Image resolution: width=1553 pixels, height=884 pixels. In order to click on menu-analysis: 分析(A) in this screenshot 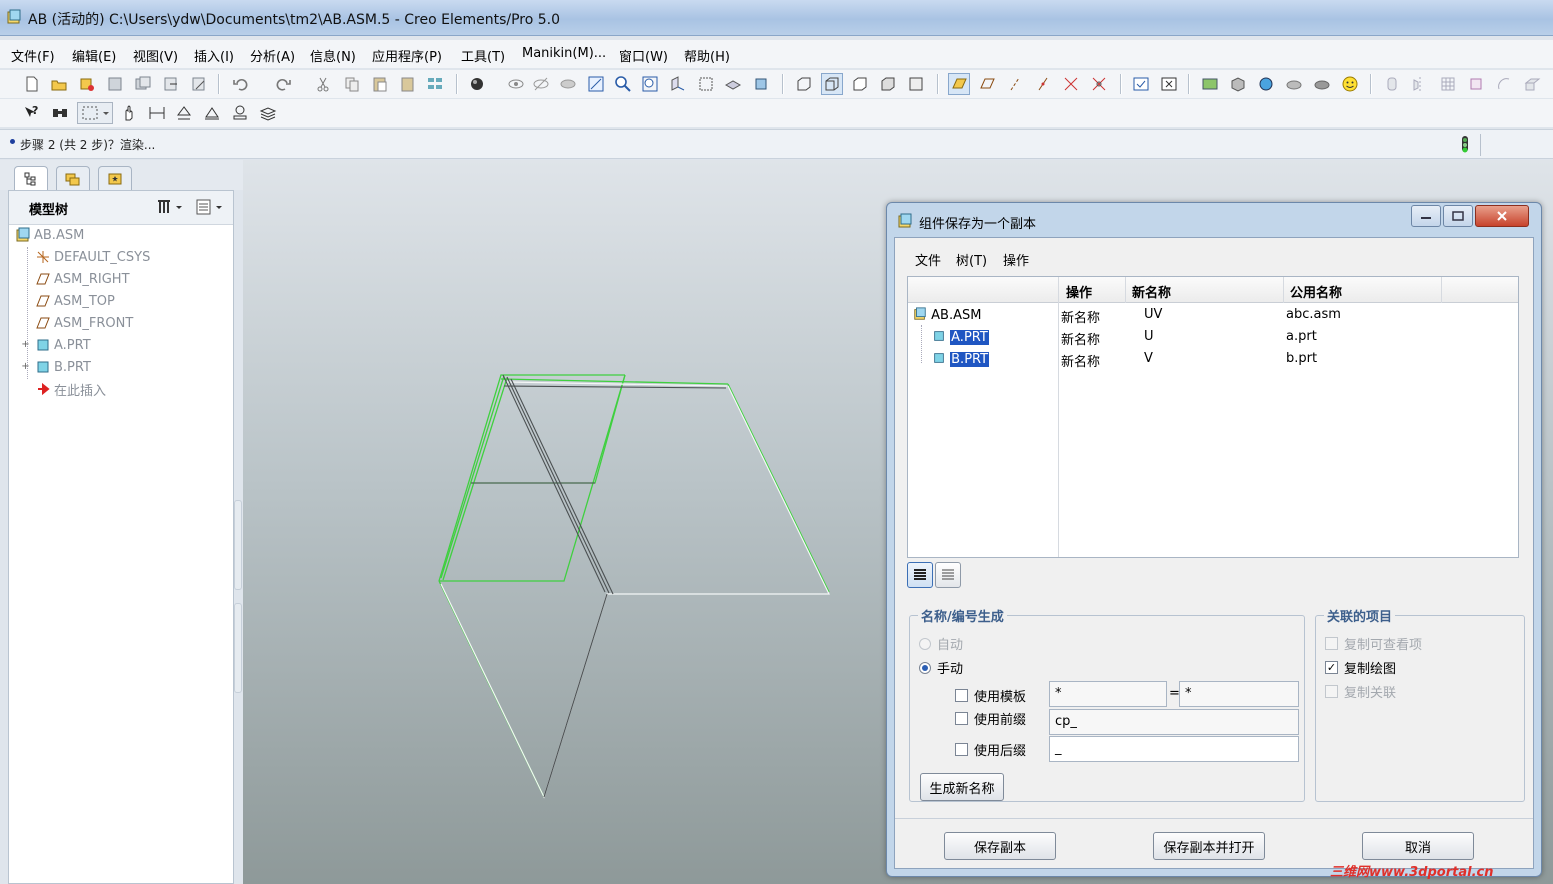, I will do `click(272, 55)`.